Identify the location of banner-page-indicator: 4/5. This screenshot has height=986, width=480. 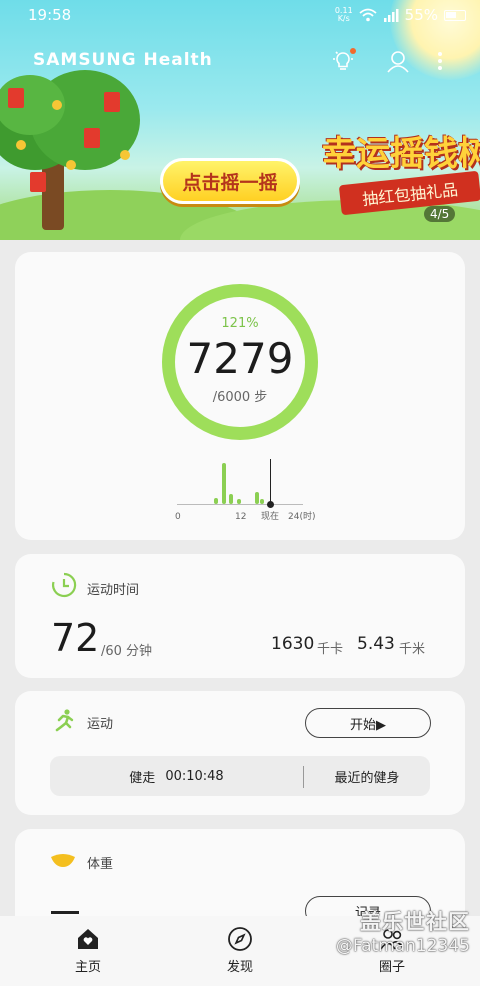
(440, 214).